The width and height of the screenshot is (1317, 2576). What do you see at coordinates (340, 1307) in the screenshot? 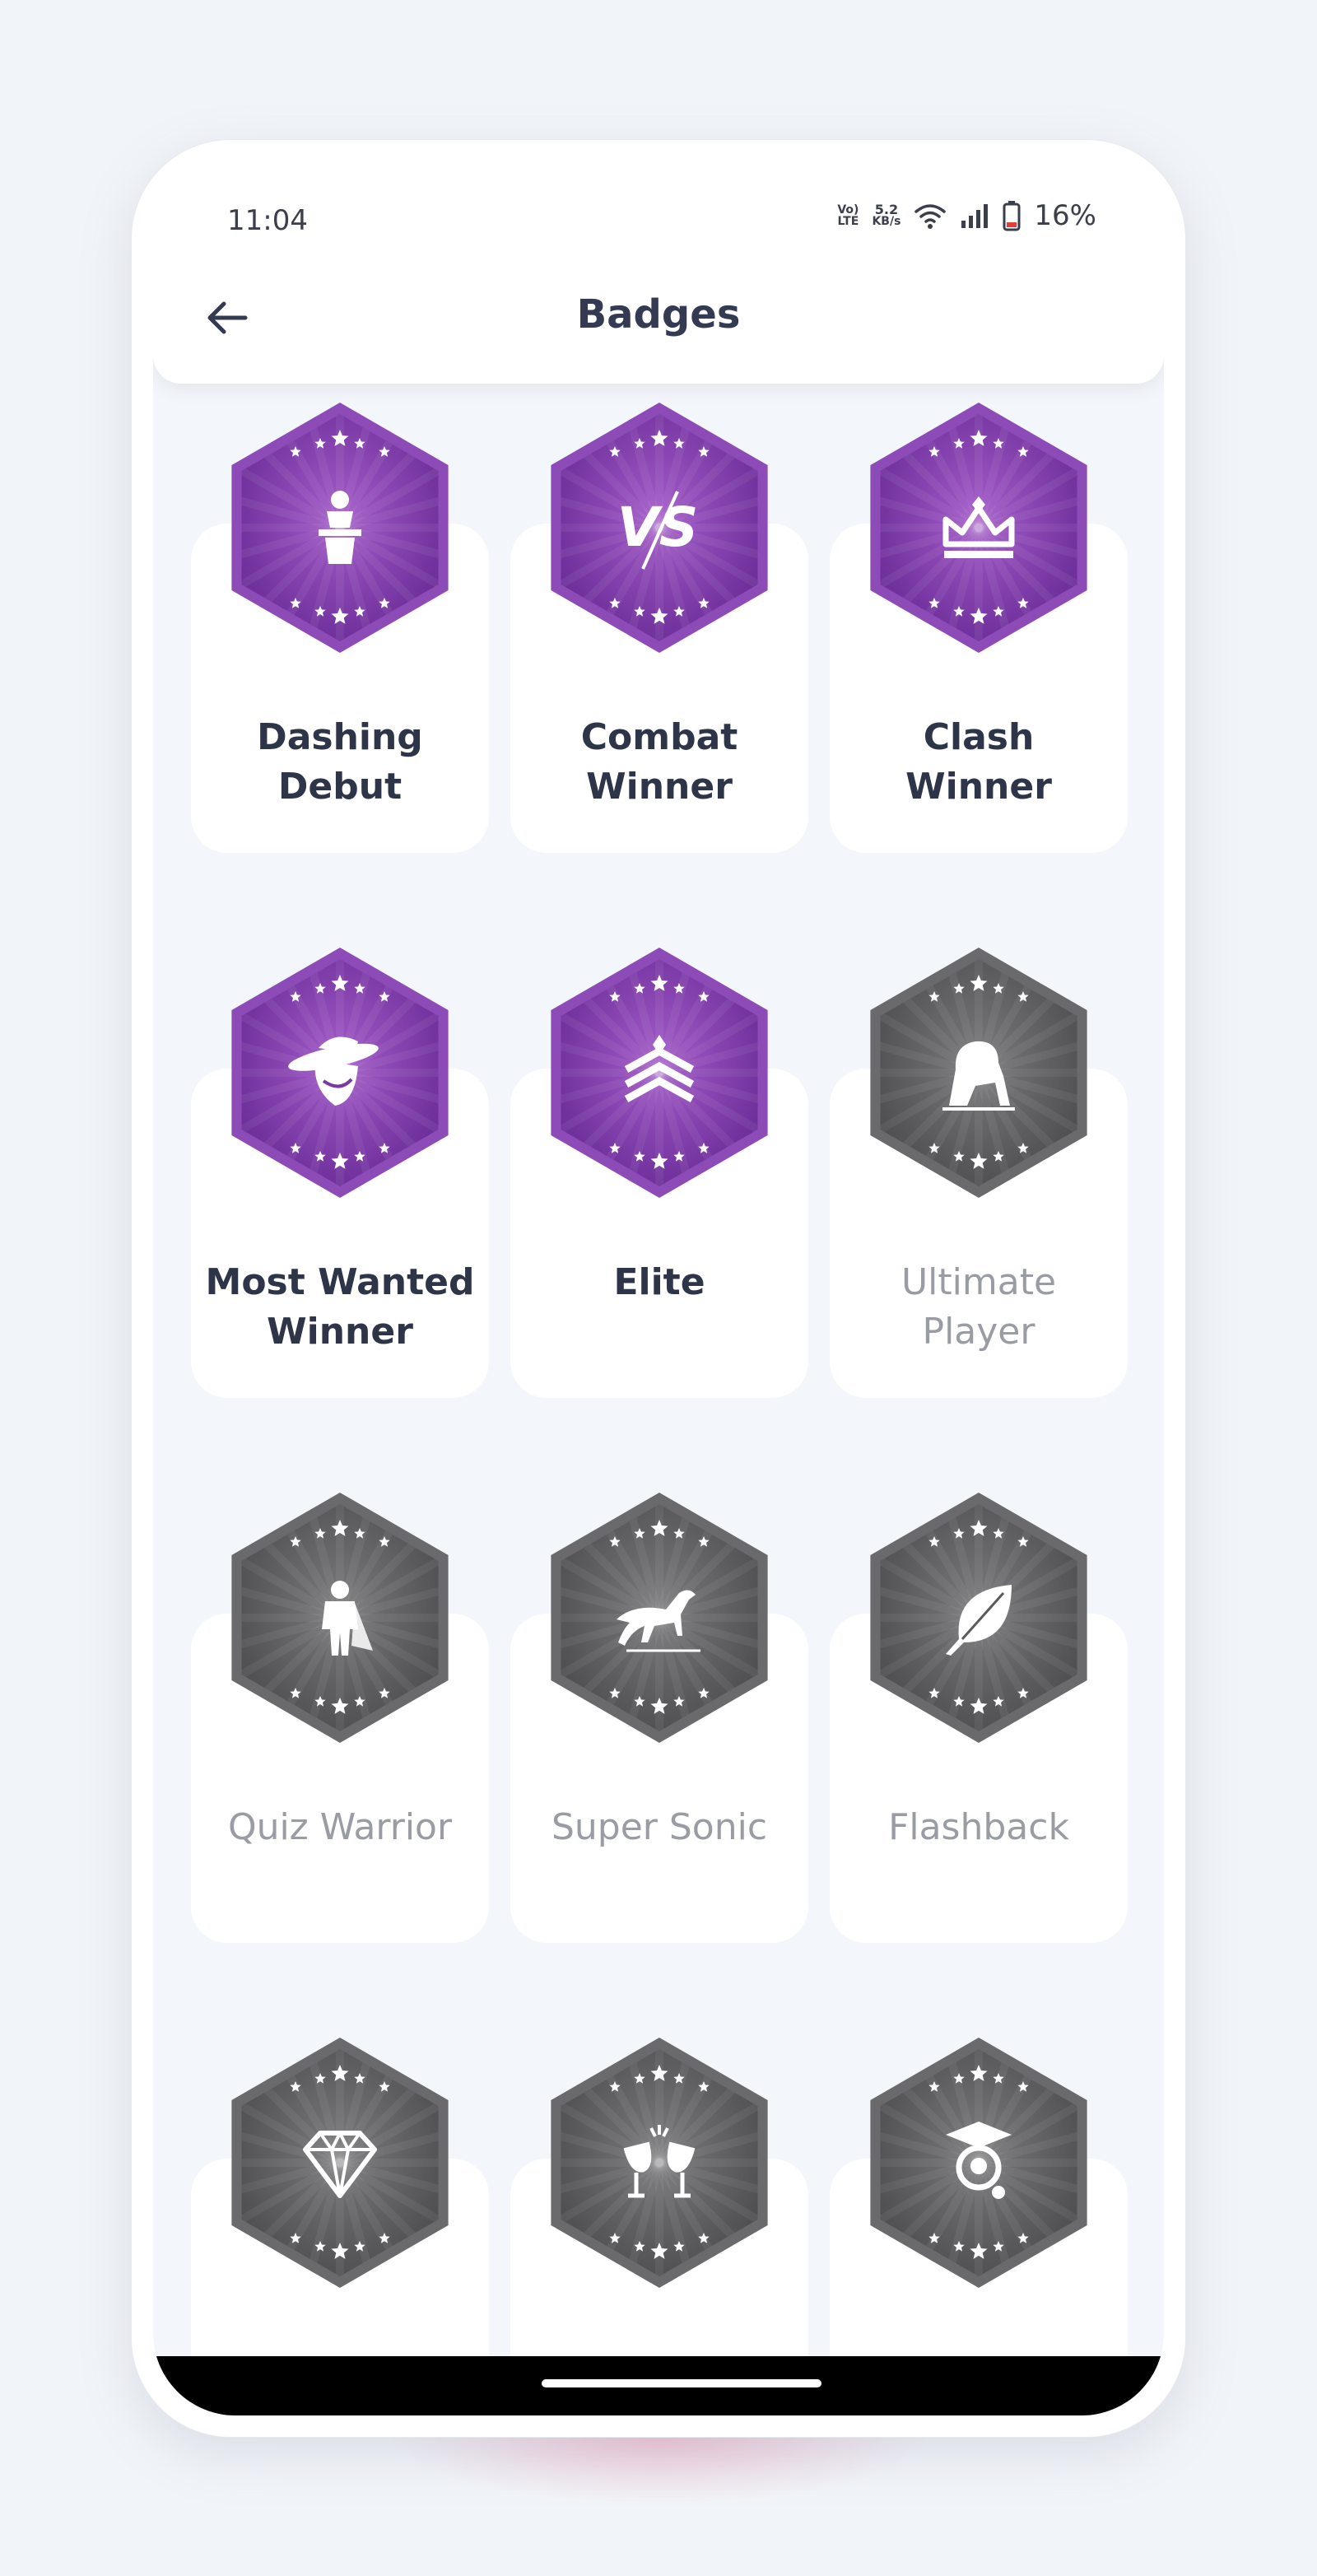
I see `badge-label: Most Wanted Winner` at bounding box center [340, 1307].